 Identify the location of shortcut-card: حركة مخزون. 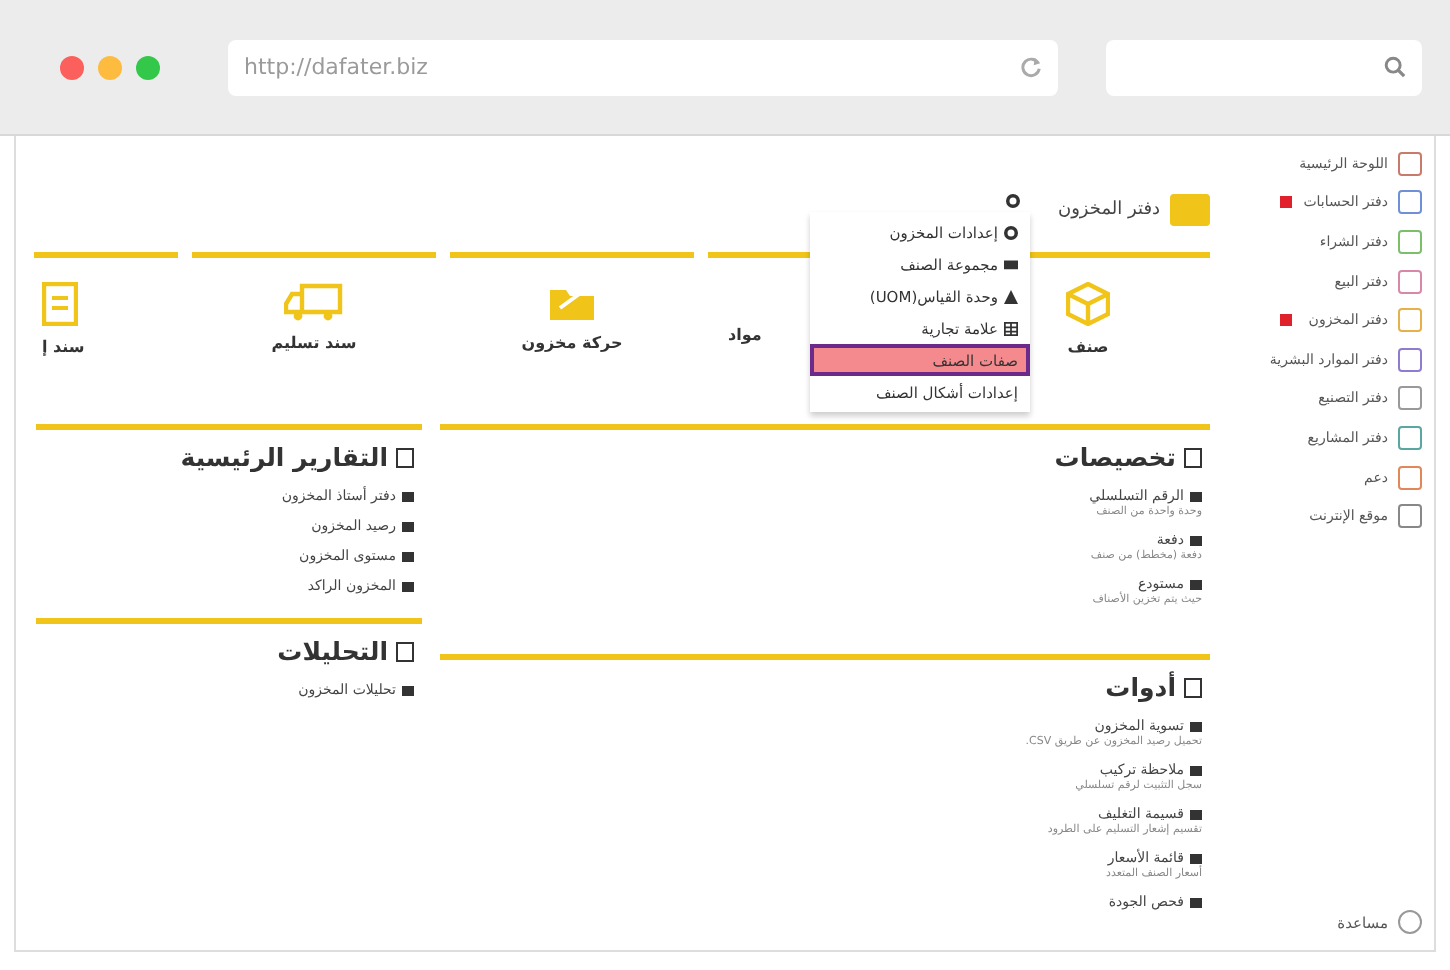
(572, 322).